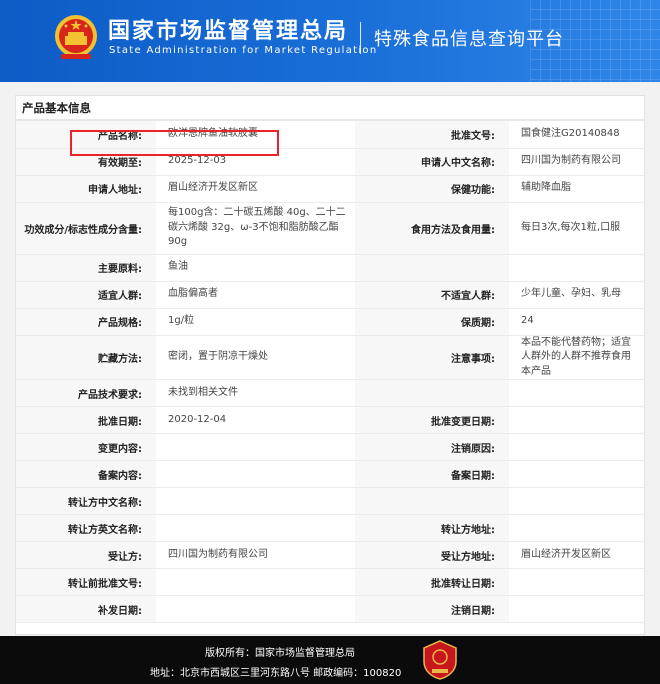  Describe the element at coordinates (360, 38) in the screenshot. I see `header-divider` at that location.